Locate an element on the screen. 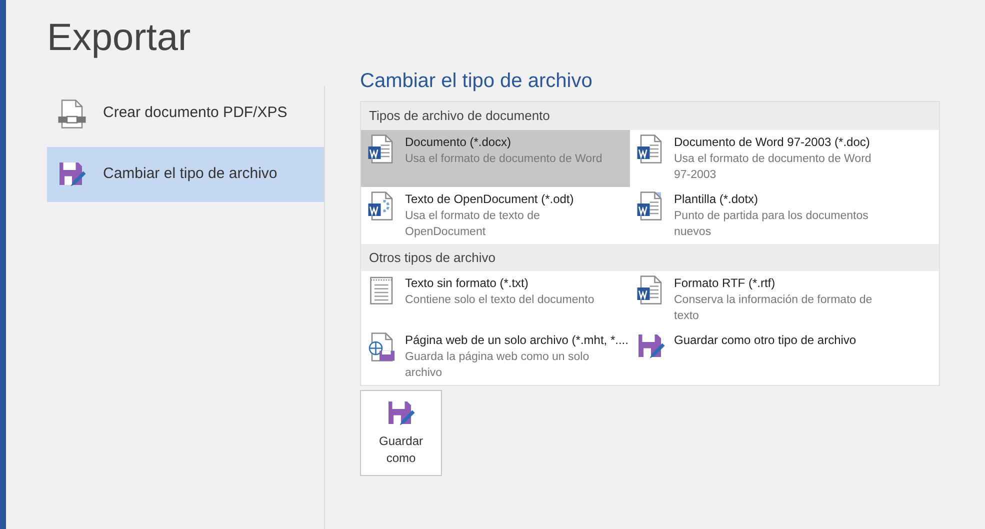 This screenshot has width=985, height=529. section-title: Cambiar el tipo de archivo is located at coordinates (477, 81).